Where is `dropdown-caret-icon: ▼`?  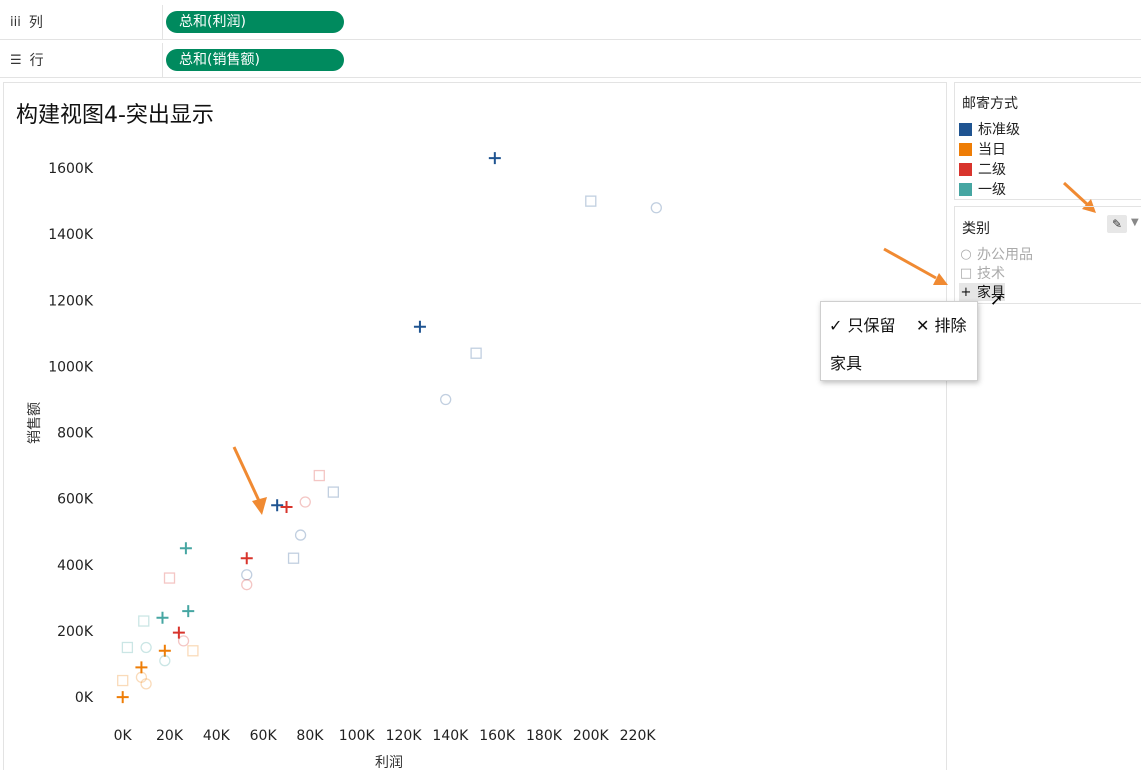 dropdown-caret-icon: ▼ is located at coordinates (1135, 222).